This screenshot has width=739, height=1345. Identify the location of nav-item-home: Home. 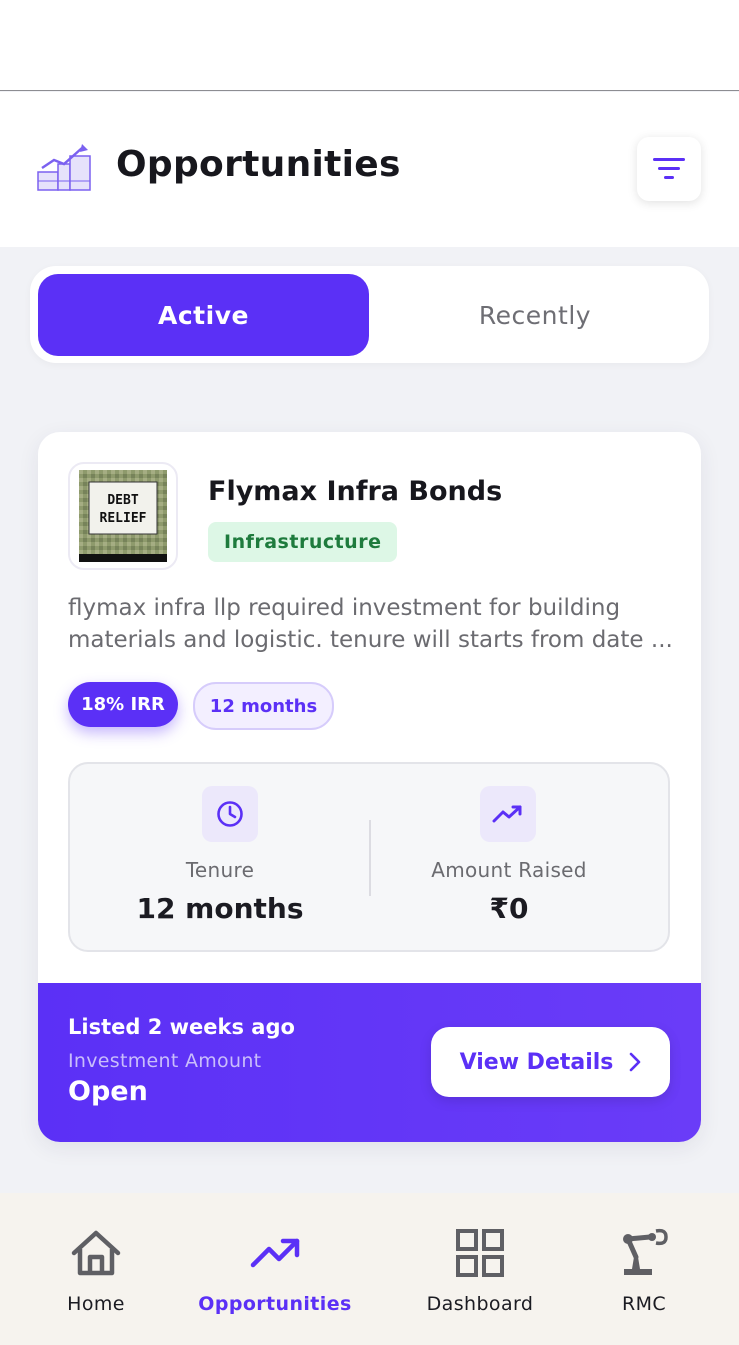
(96, 1269).